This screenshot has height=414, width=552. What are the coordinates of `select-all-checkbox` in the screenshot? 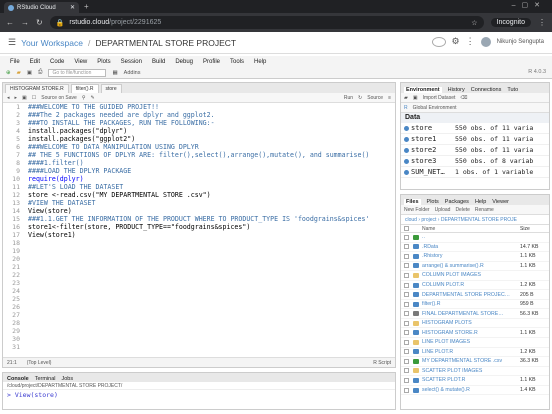 It's located at (406, 228).